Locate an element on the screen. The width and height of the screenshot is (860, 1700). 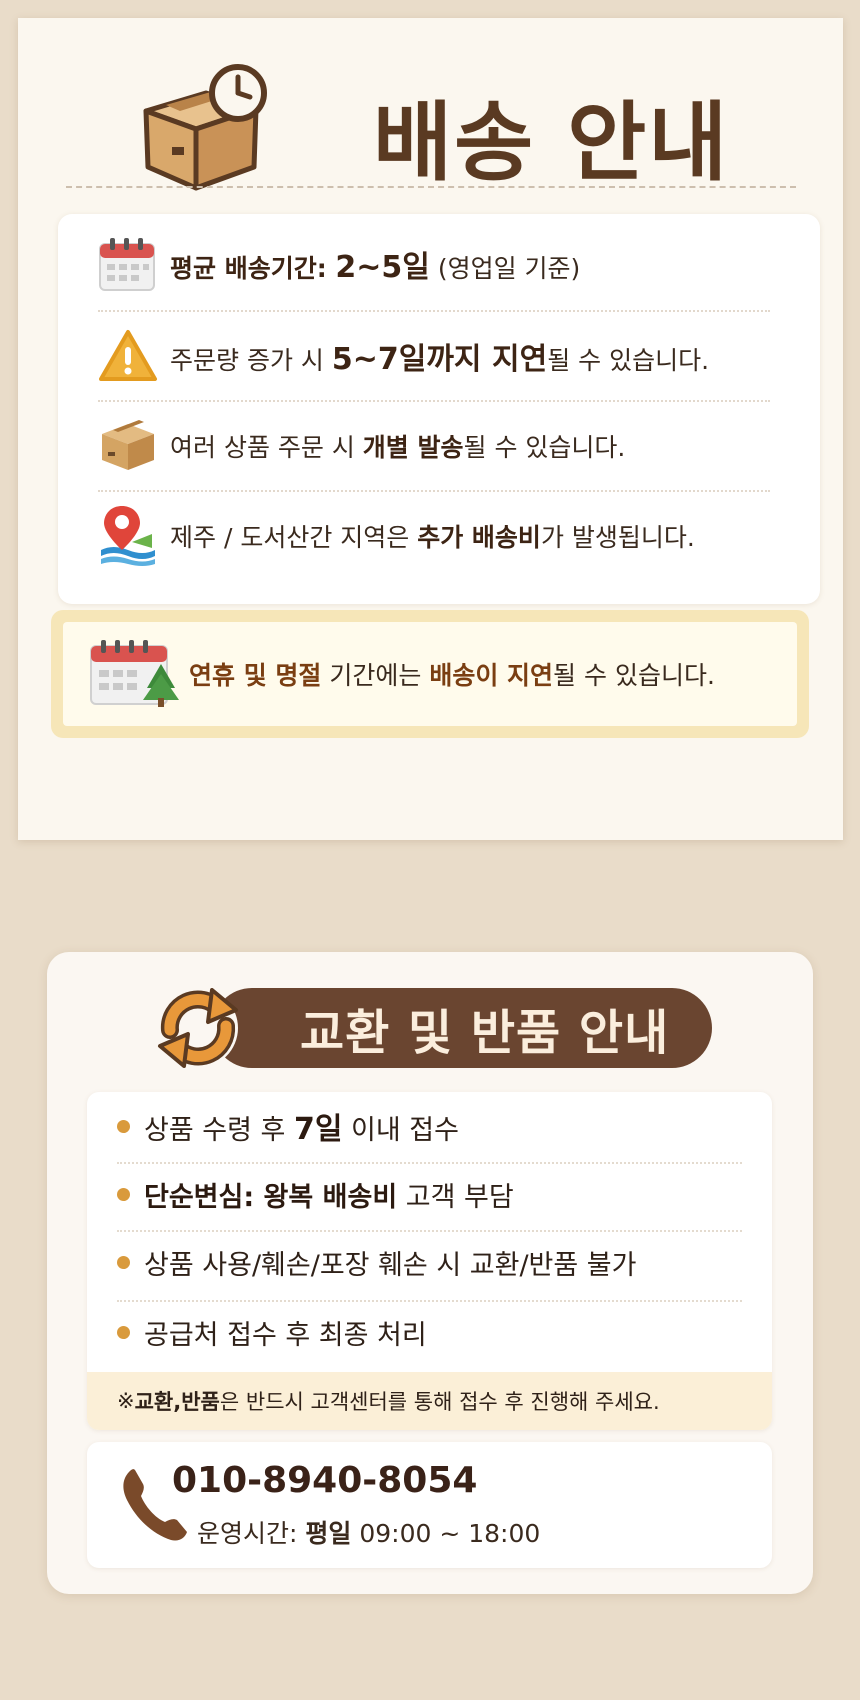
shipping-header: 배송 안내 is located at coordinates (428, 123).